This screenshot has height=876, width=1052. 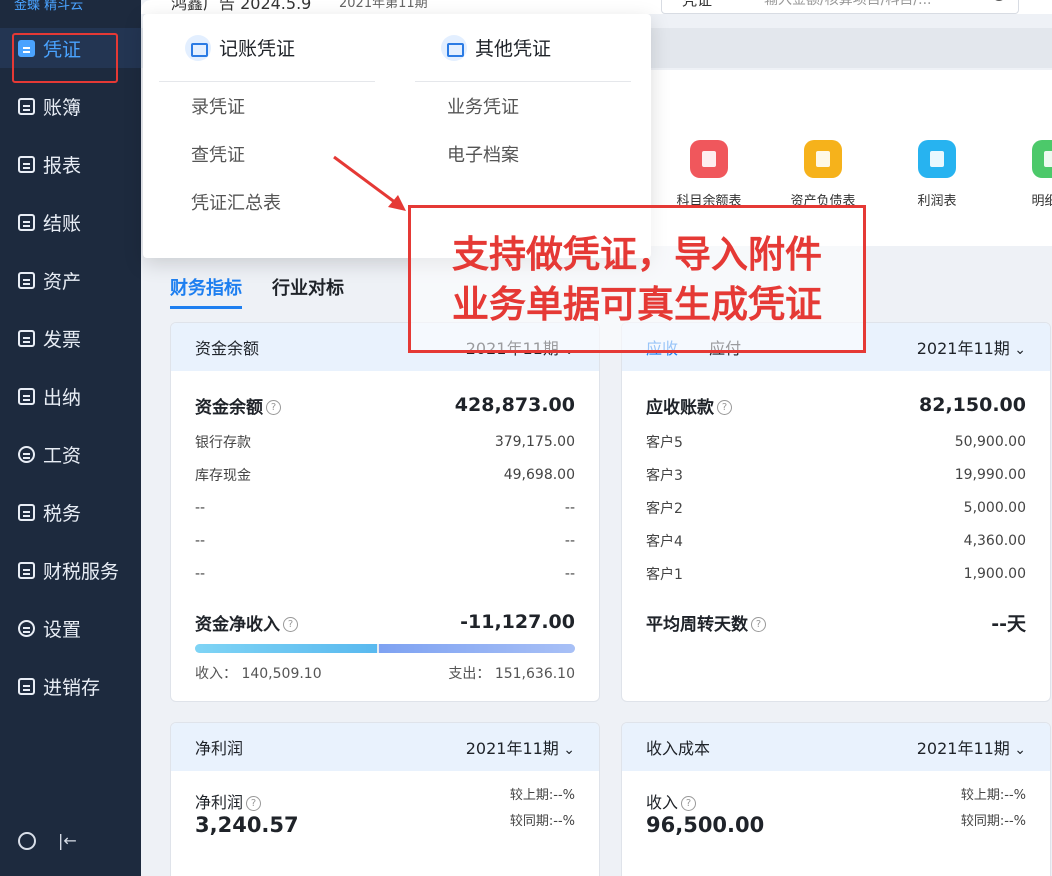 I want to click on turnover-row: 平均周转天数? --天, so click(x=836, y=622).